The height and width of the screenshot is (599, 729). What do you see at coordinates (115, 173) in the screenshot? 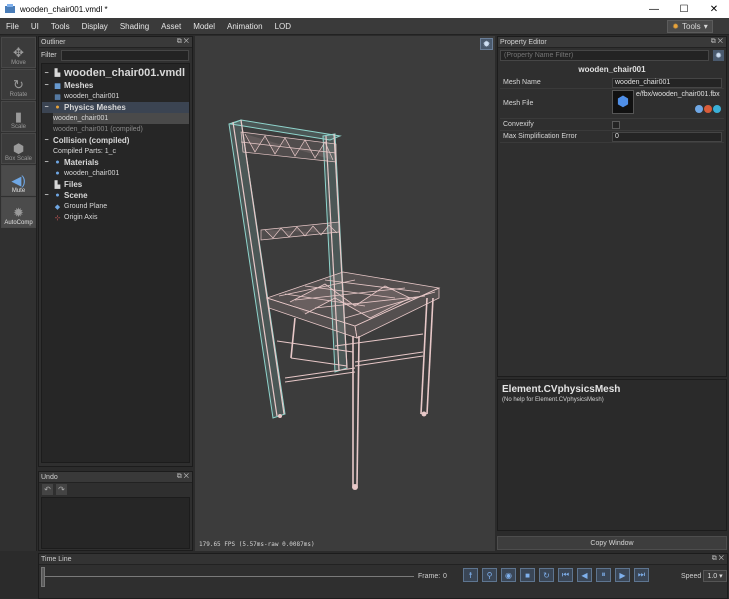
I see `tree-material-item: ● wooden_chair001` at bounding box center [115, 173].